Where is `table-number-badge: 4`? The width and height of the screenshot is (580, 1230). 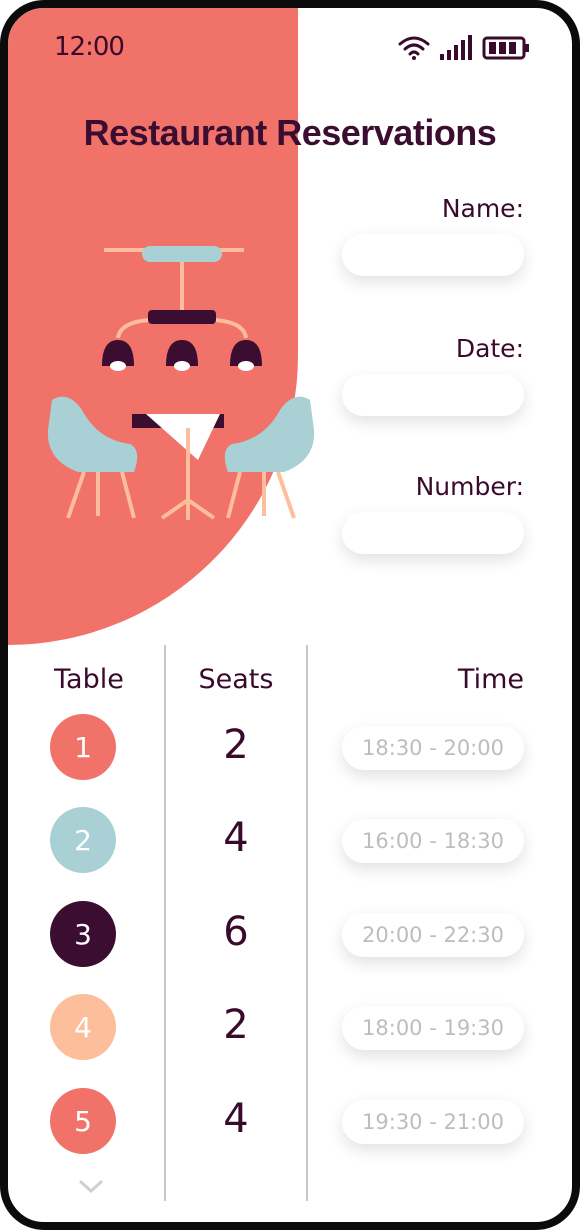 table-number-badge: 4 is located at coordinates (83, 1027).